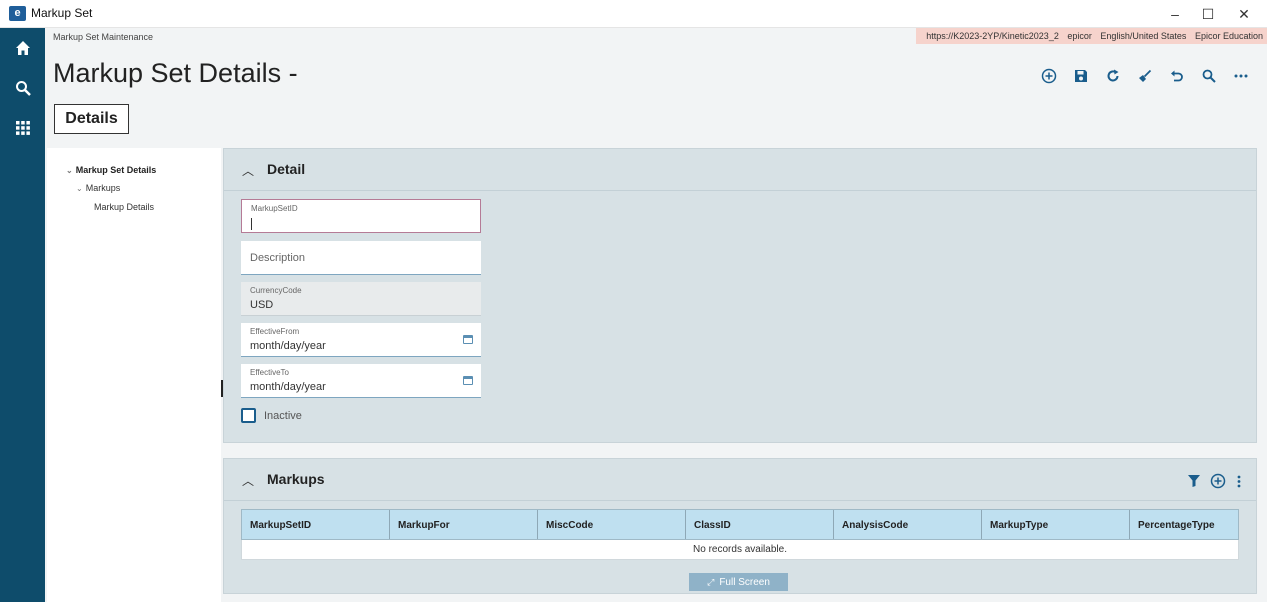 Image resolution: width=1267 pixels, height=602 pixels. What do you see at coordinates (1241, 76) in the screenshot?
I see `more-icon` at bounding box center [1241, 76].